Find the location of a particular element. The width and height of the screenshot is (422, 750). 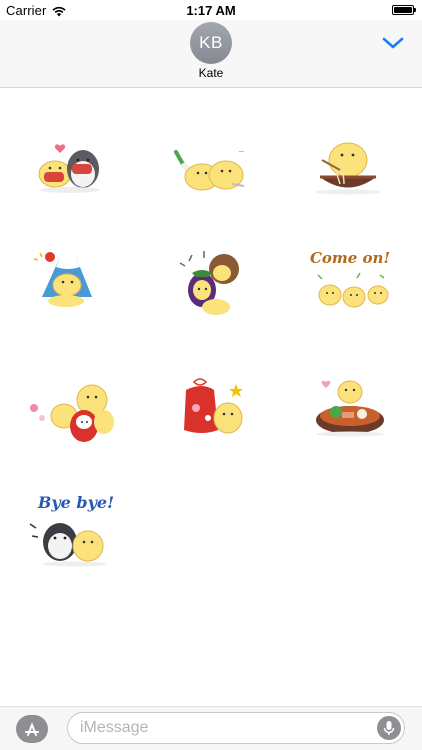

battery-icon is located at coordinates (404, 10).